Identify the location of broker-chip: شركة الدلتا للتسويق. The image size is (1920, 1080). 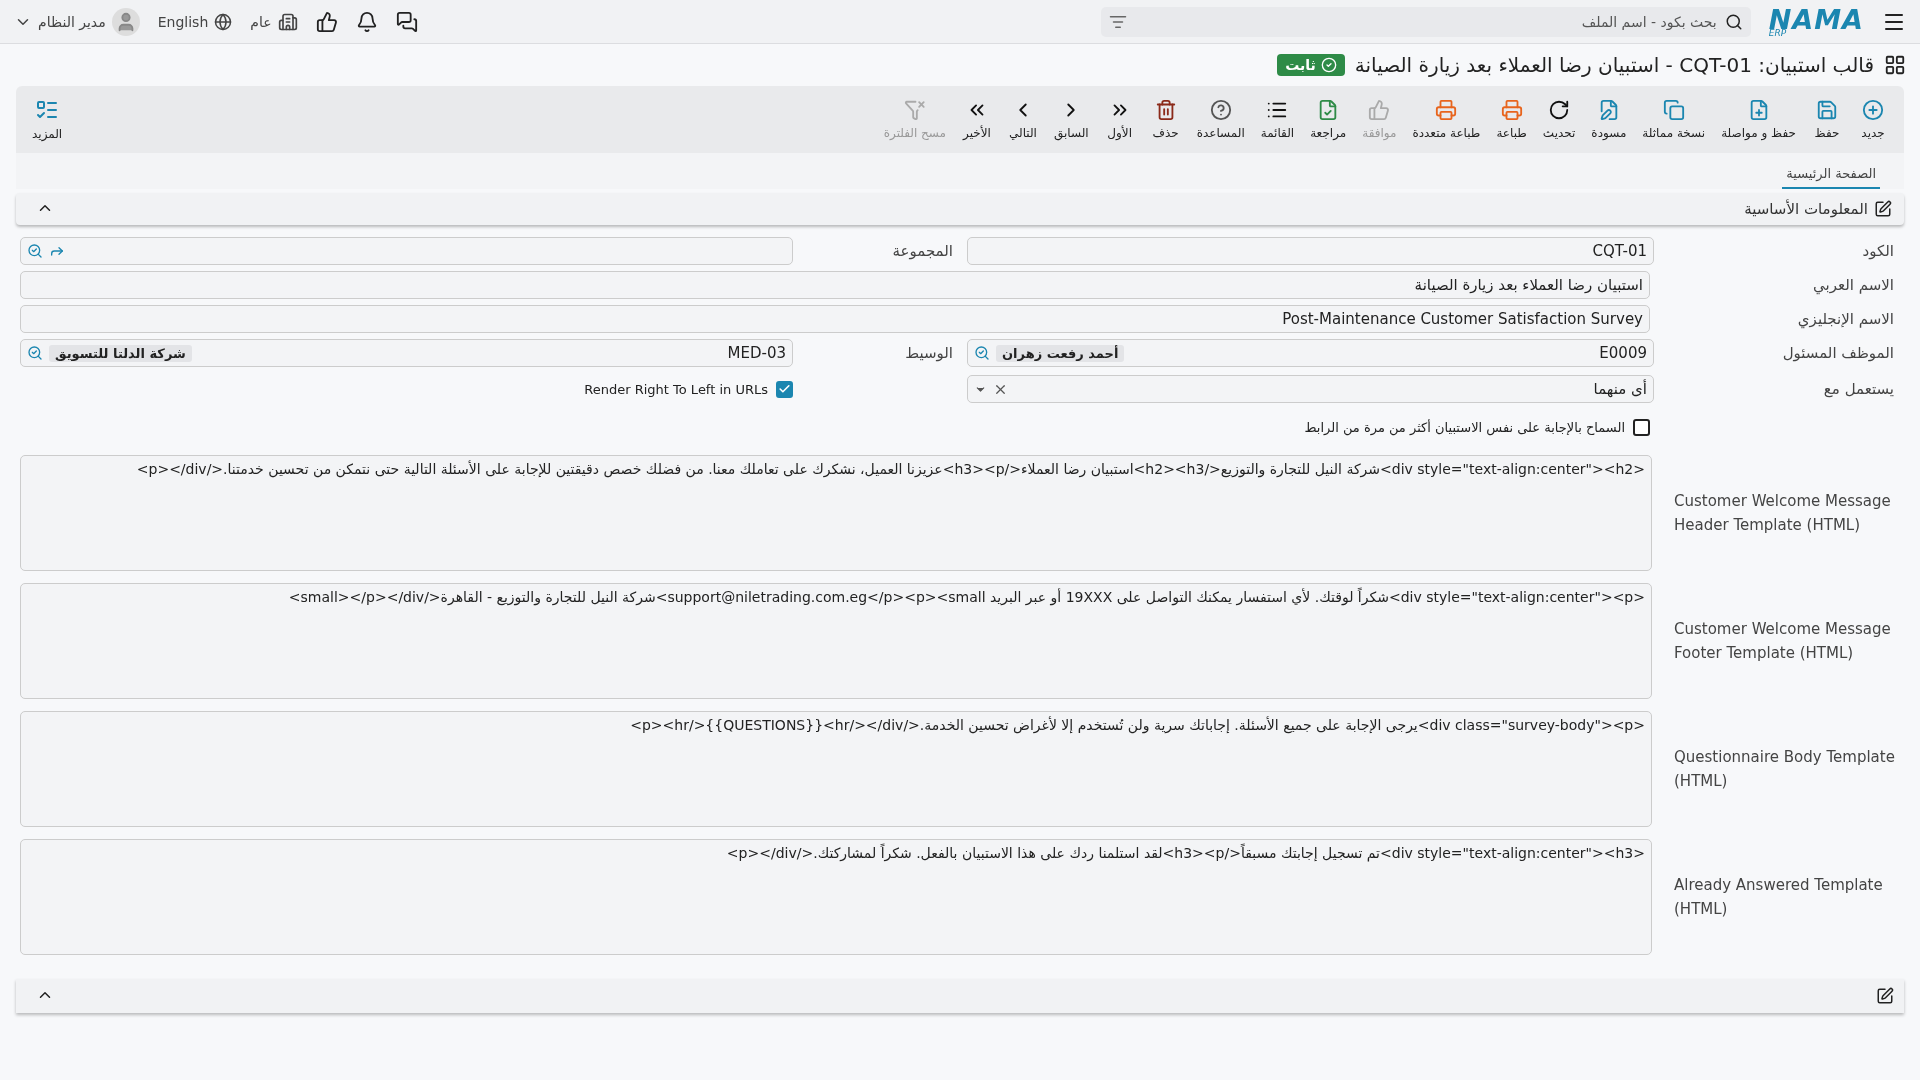
(120, 353).